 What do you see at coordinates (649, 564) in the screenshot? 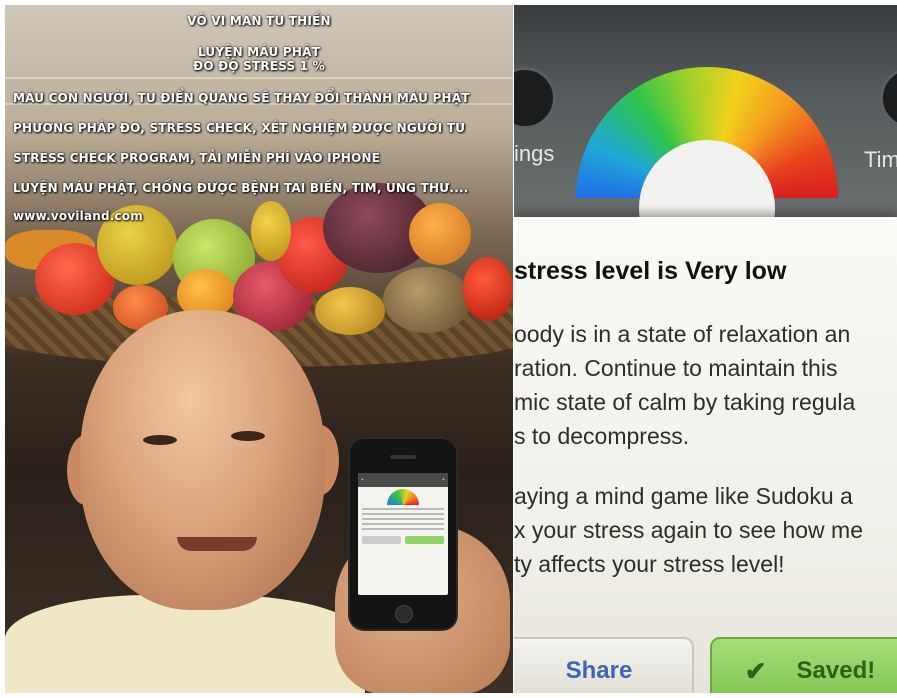
I see `result-text-line: ty affects your stress level!` at bounding box center [649, 564].